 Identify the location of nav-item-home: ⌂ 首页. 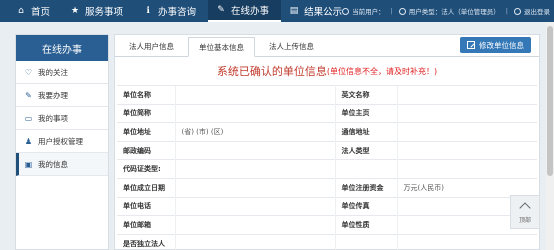
(35, 11).